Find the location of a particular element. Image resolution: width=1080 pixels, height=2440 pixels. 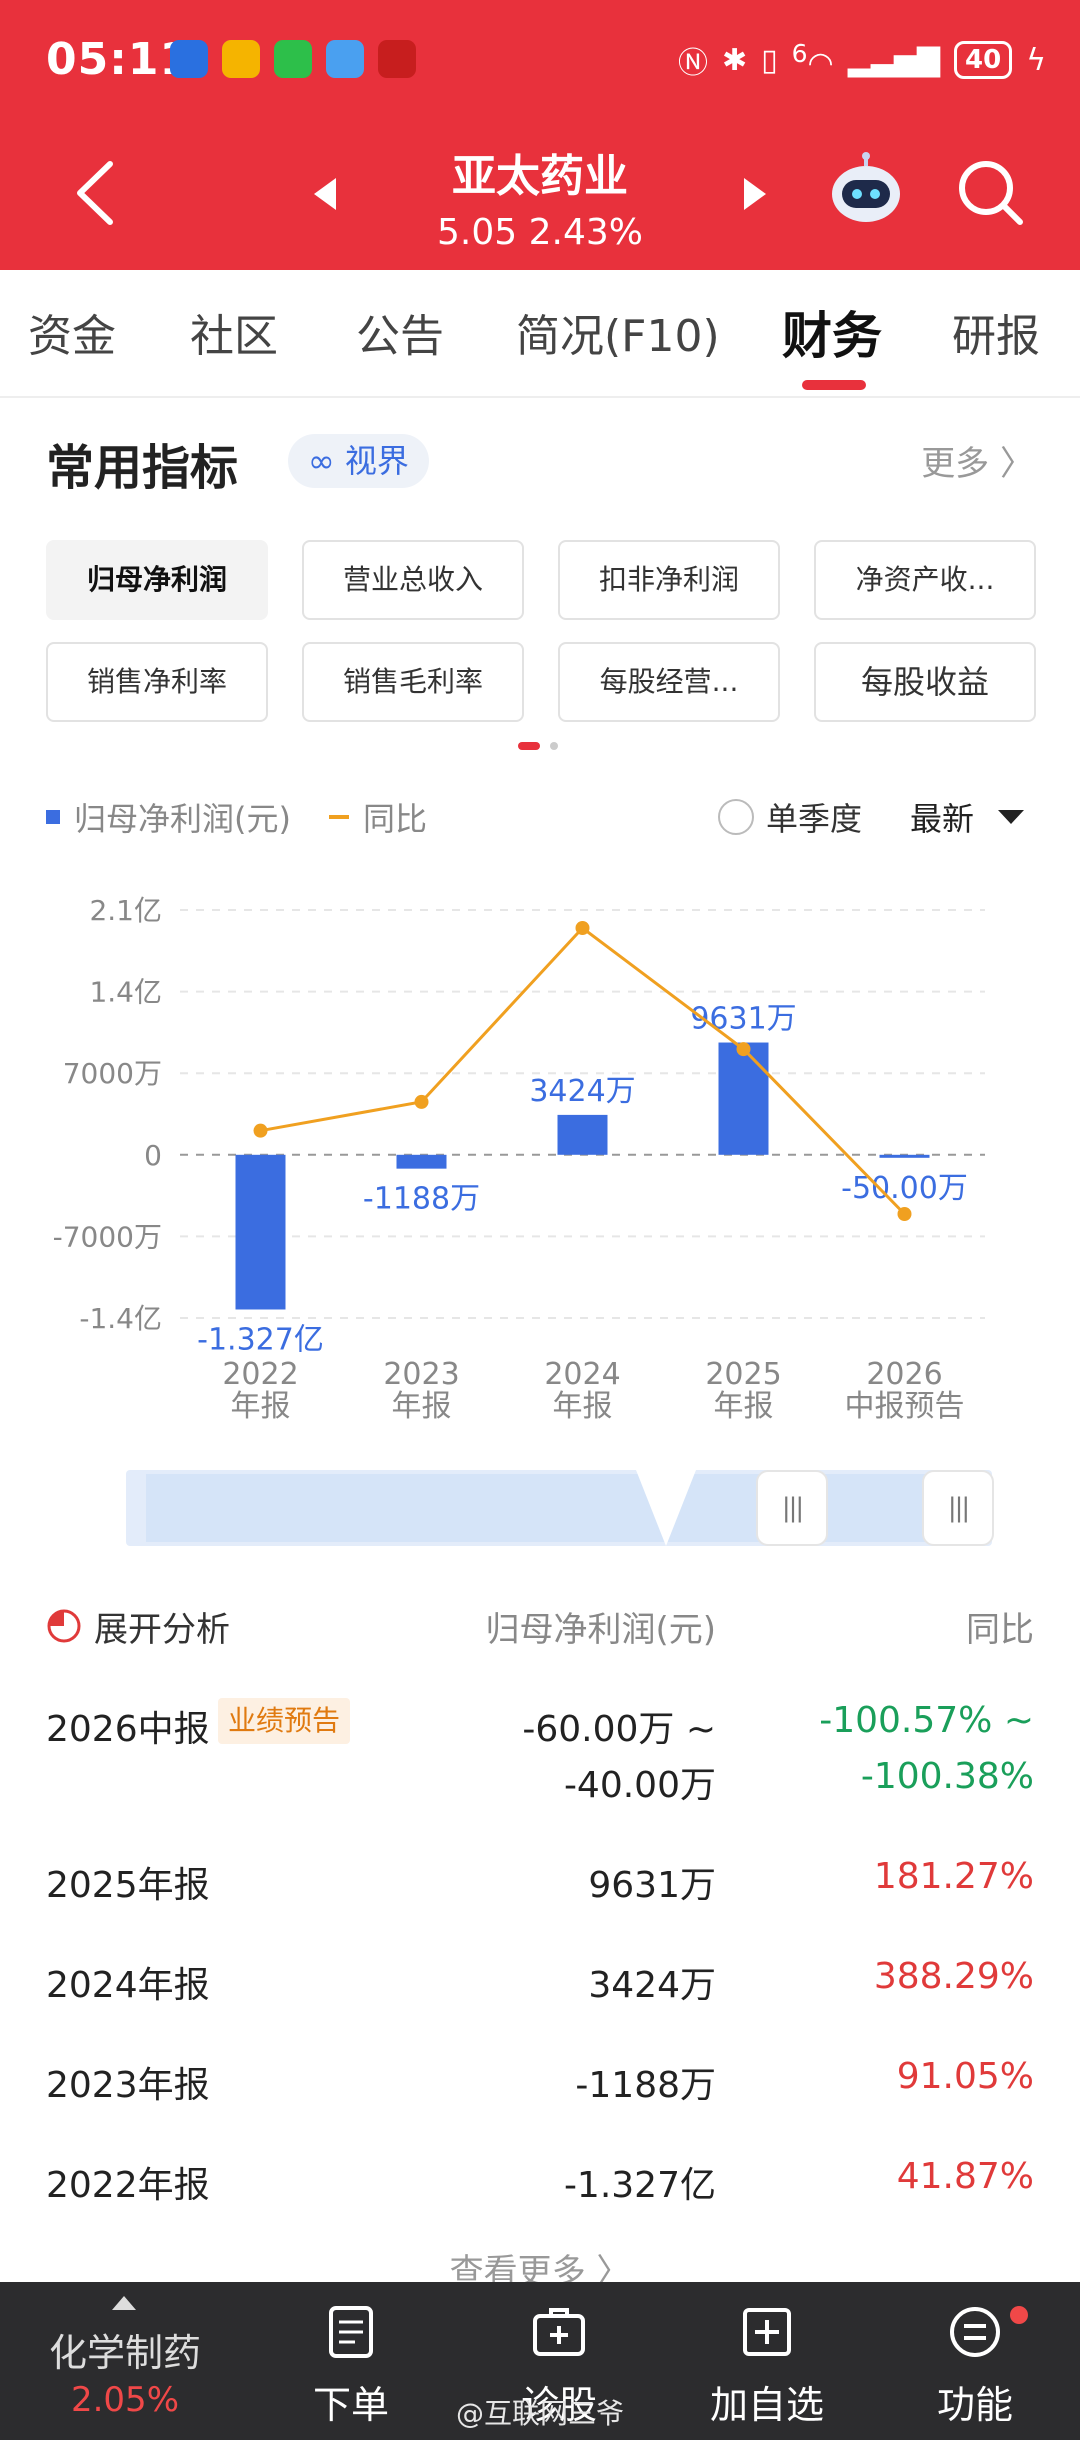

page-dot-active is located at coordinates (529, 746).